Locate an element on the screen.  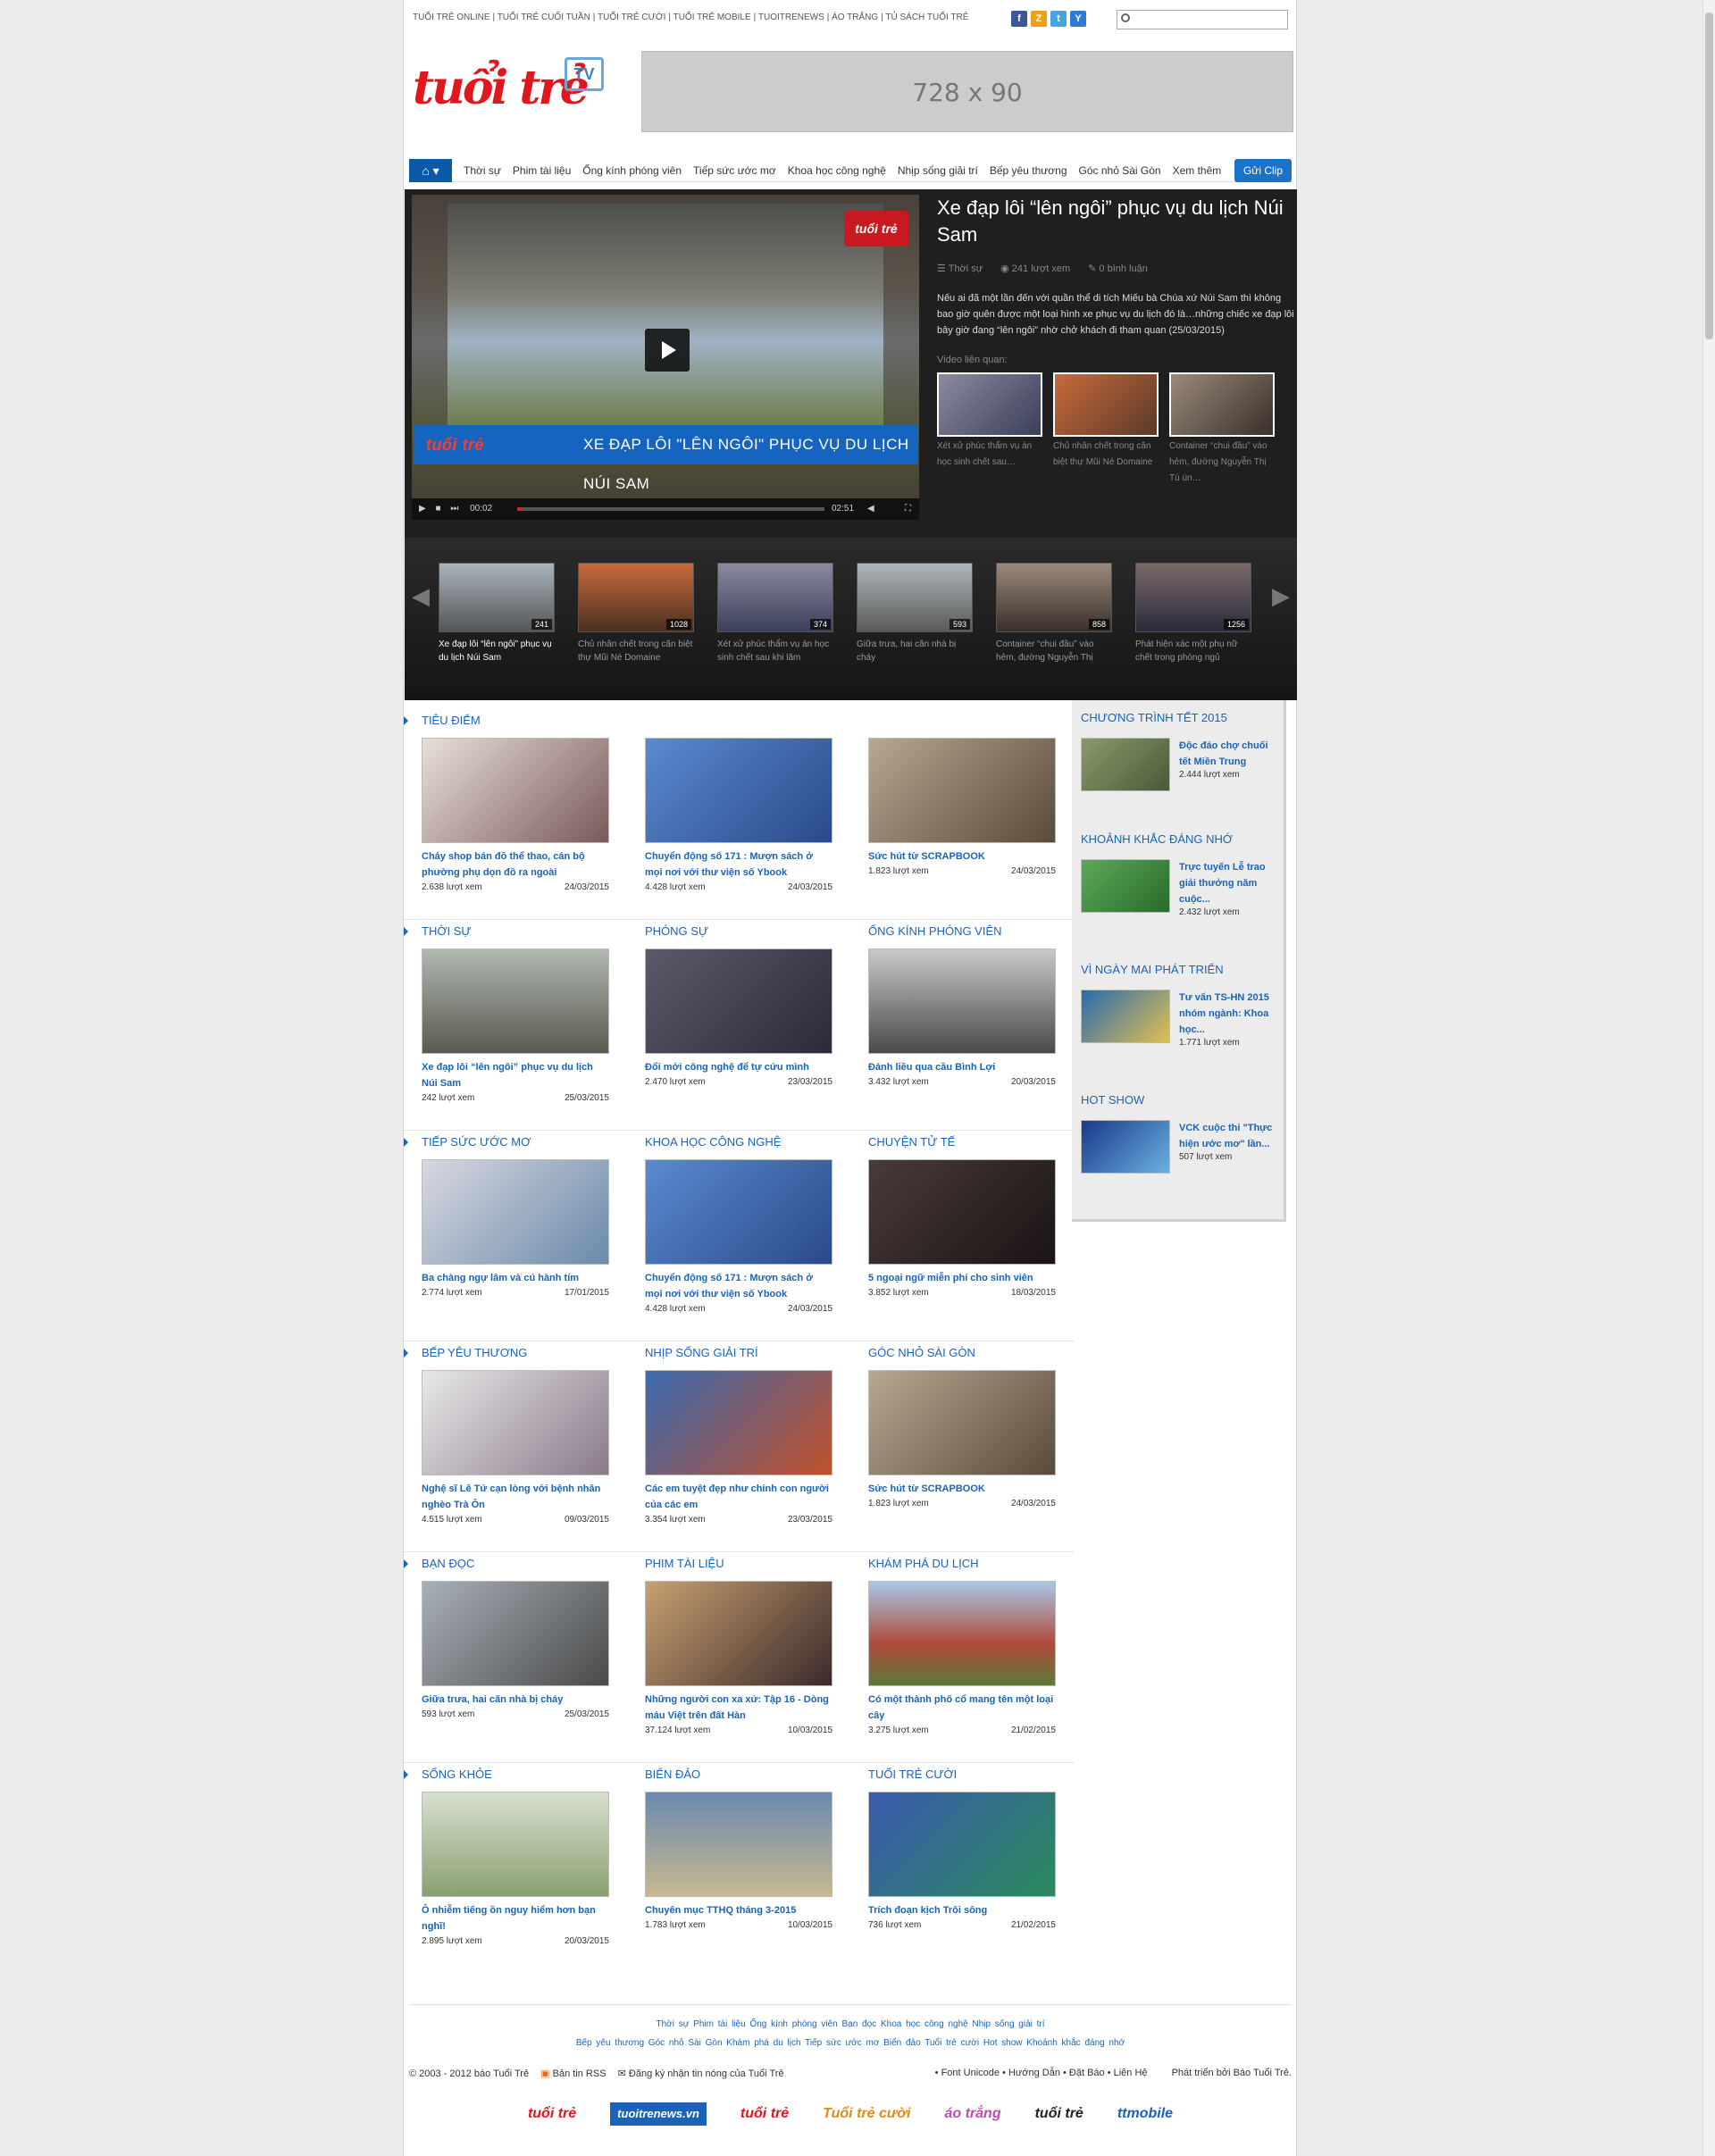
scrollbar-thumb is located at coordinates (1709, 176).